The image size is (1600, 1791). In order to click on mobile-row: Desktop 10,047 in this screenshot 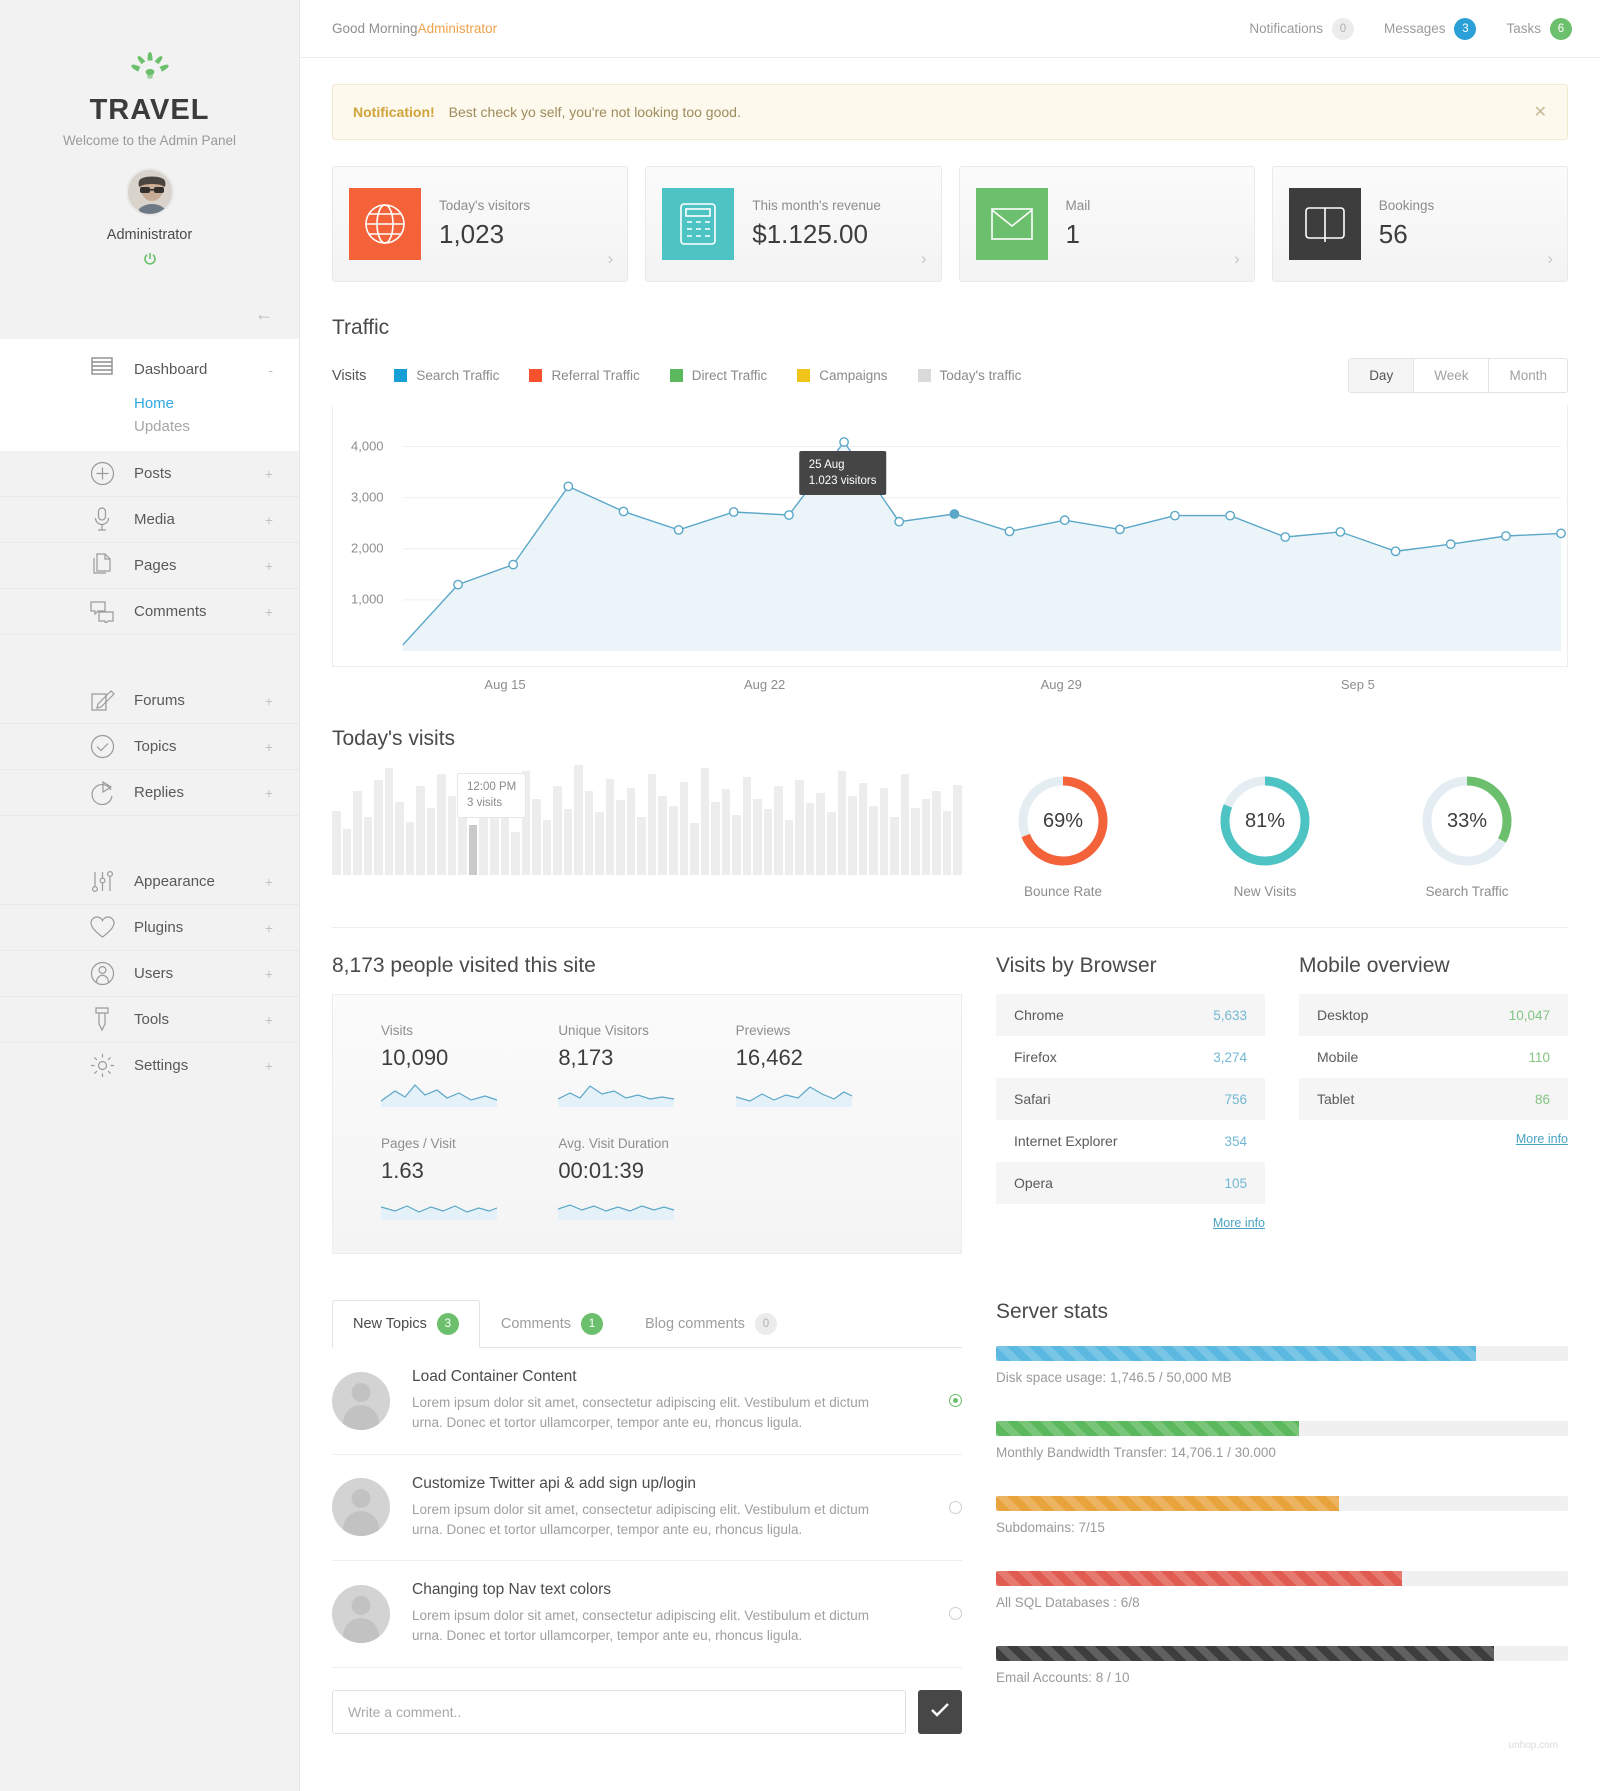, I will do `click(1433, 1015)`.